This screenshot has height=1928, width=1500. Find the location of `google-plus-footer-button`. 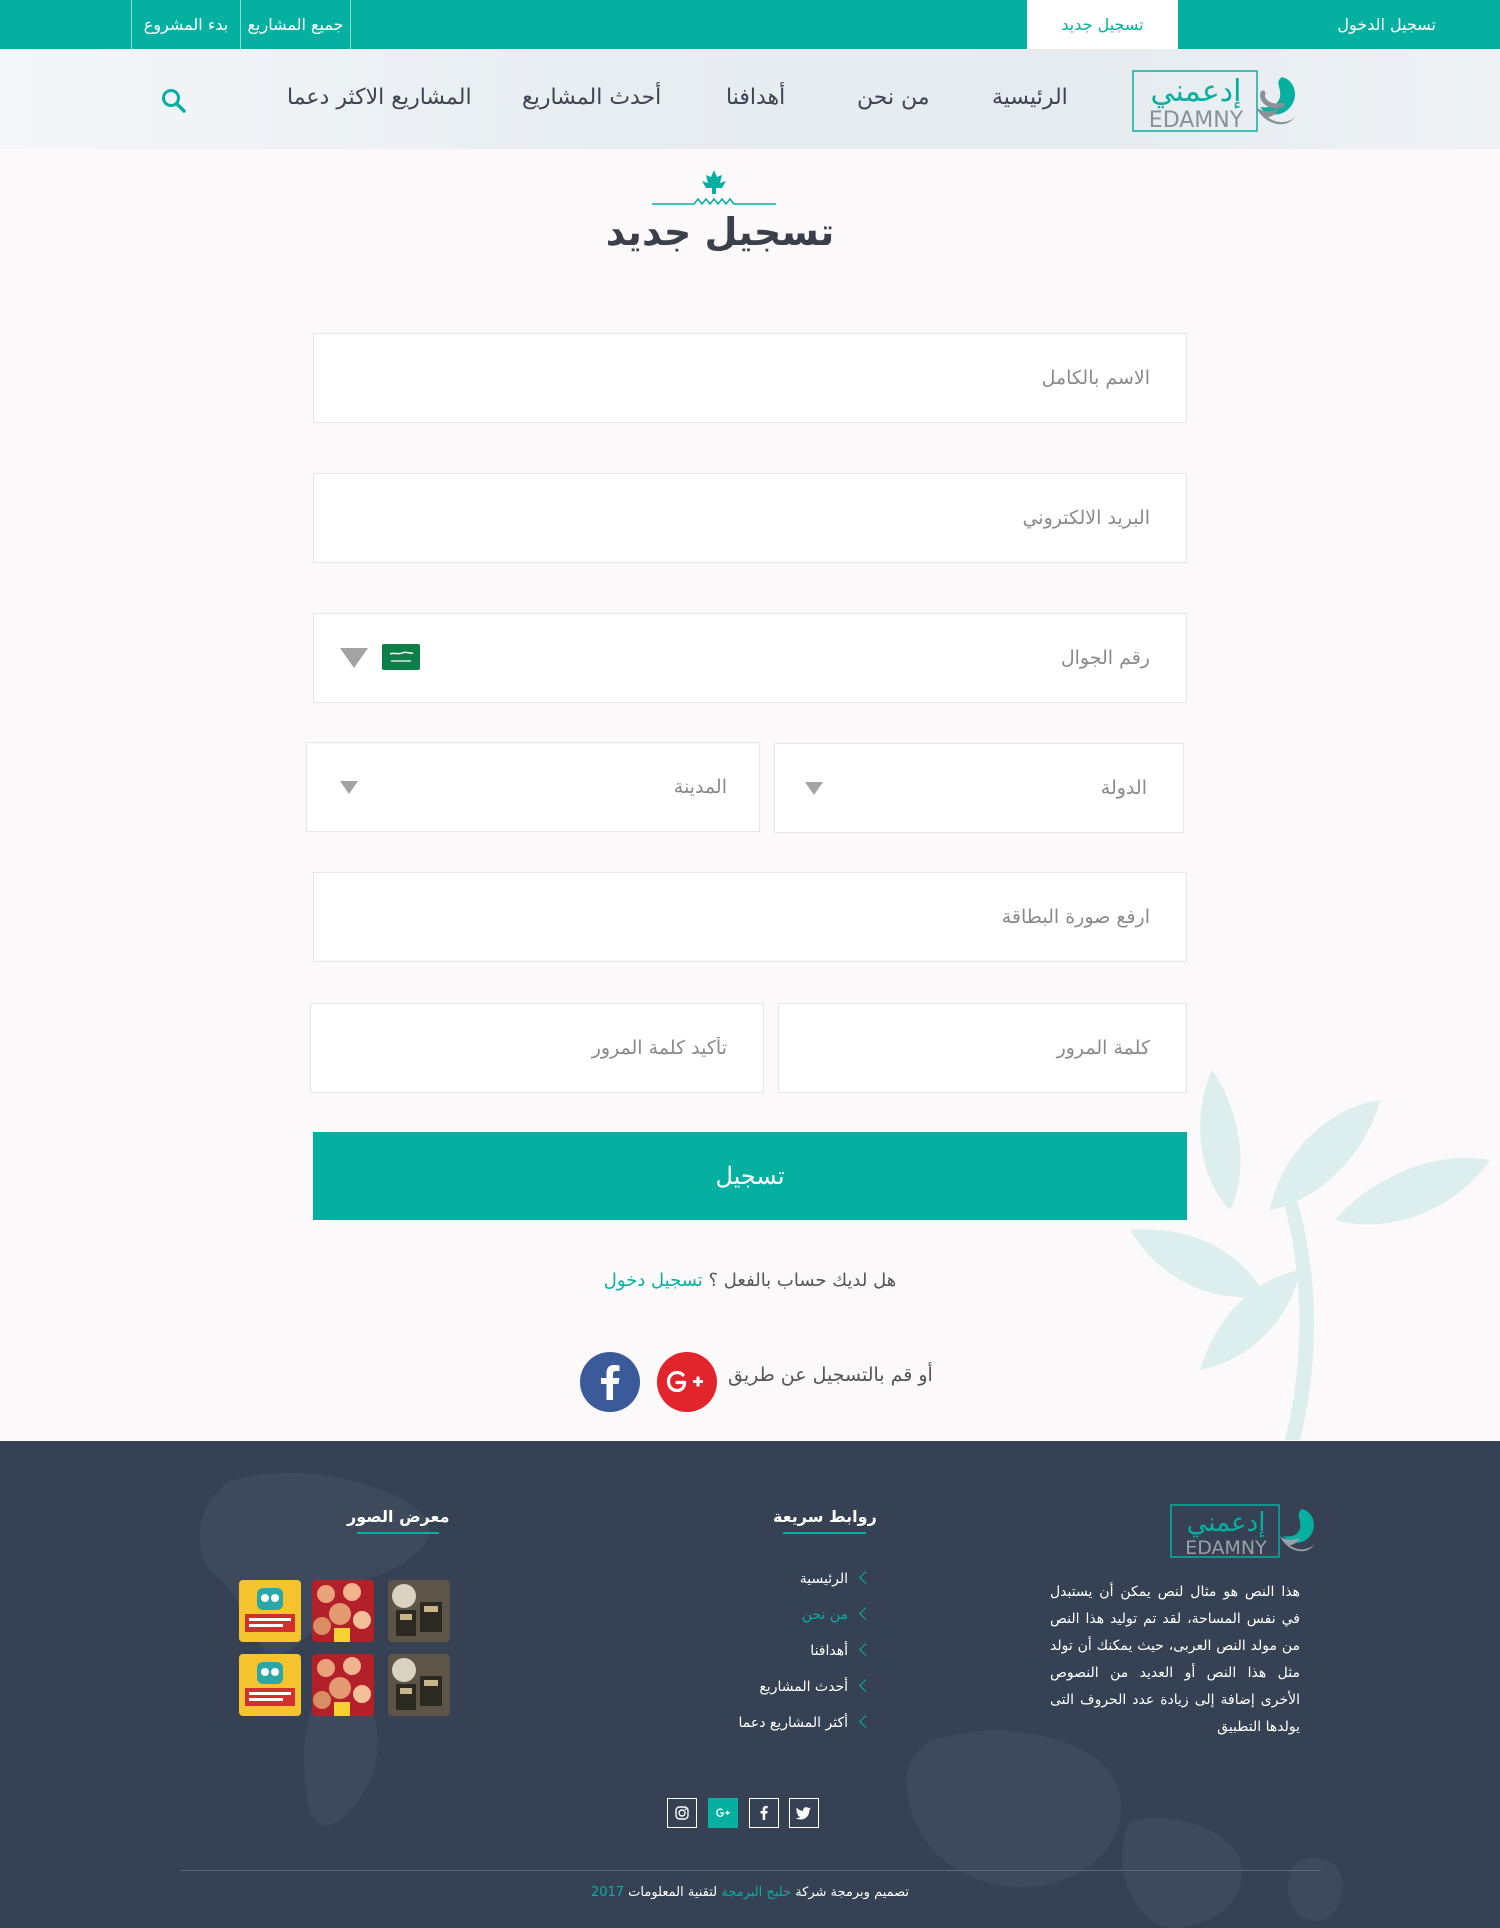

google-plus-footer-button is located at coordinates (723, 1813).